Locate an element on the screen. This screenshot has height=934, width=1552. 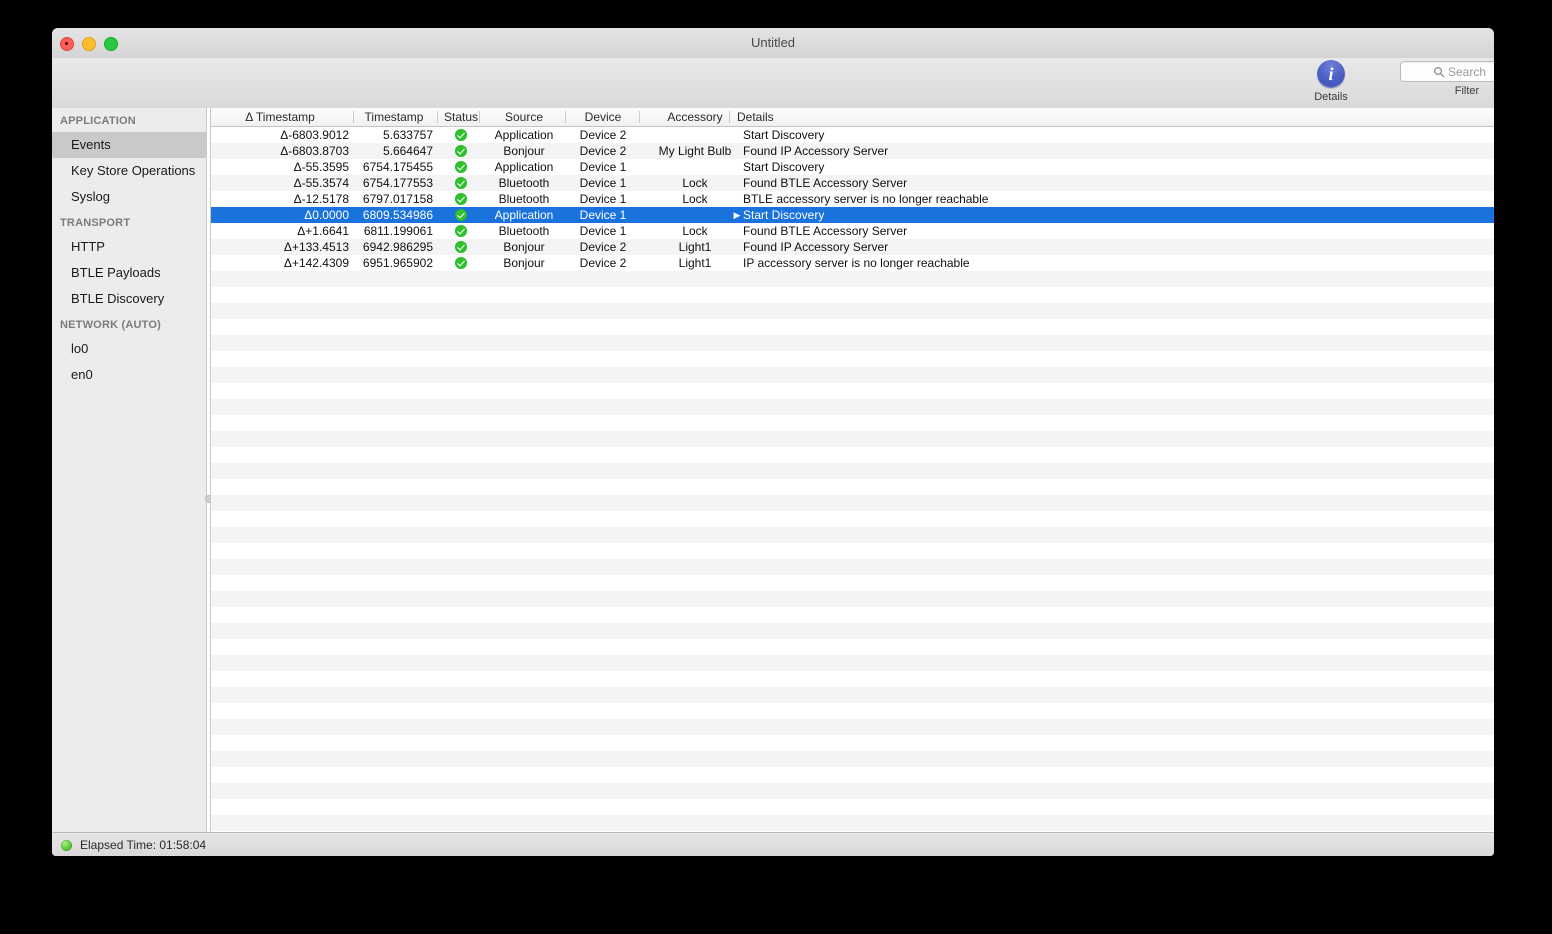
sidebar-item-en0: en0 is located at coordinates (129, 375).